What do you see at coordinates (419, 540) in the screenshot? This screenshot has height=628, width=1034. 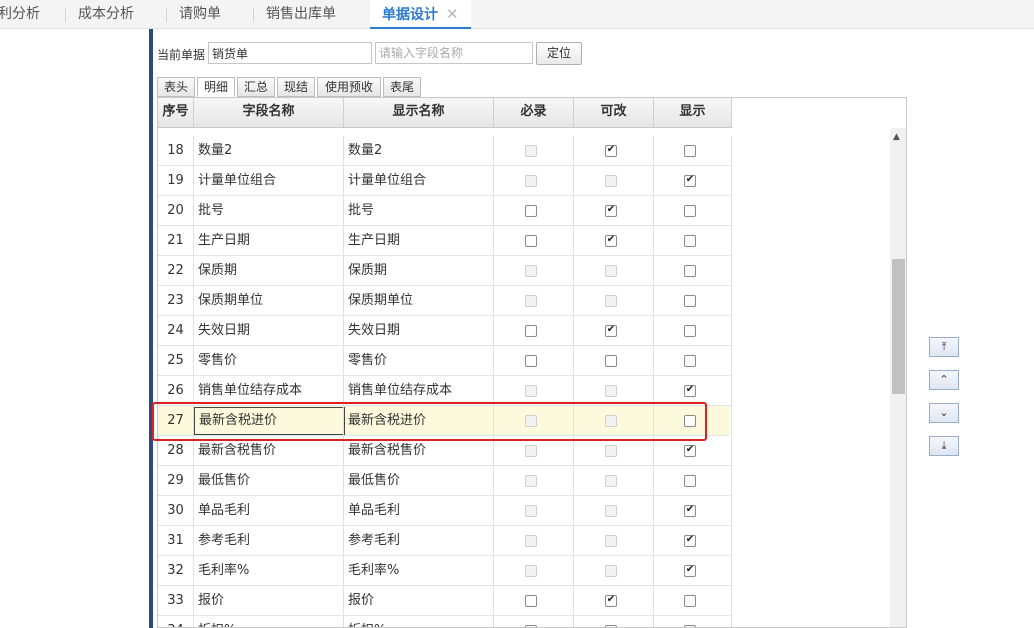 I see `display-name-cell: 参考毛利` at bounding box center [419, 540].